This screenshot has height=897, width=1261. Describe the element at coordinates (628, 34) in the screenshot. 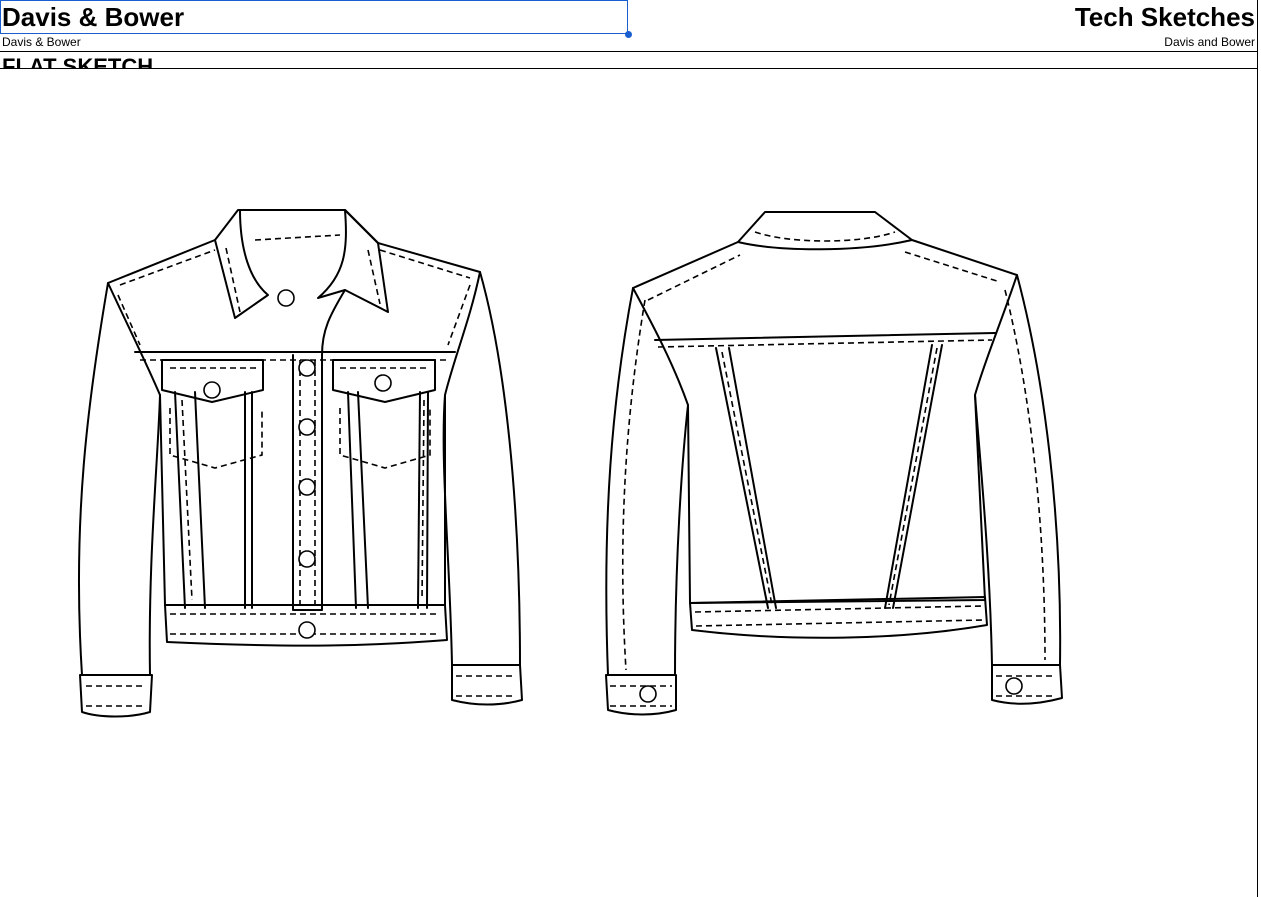

I see `resize-handle` at that location.